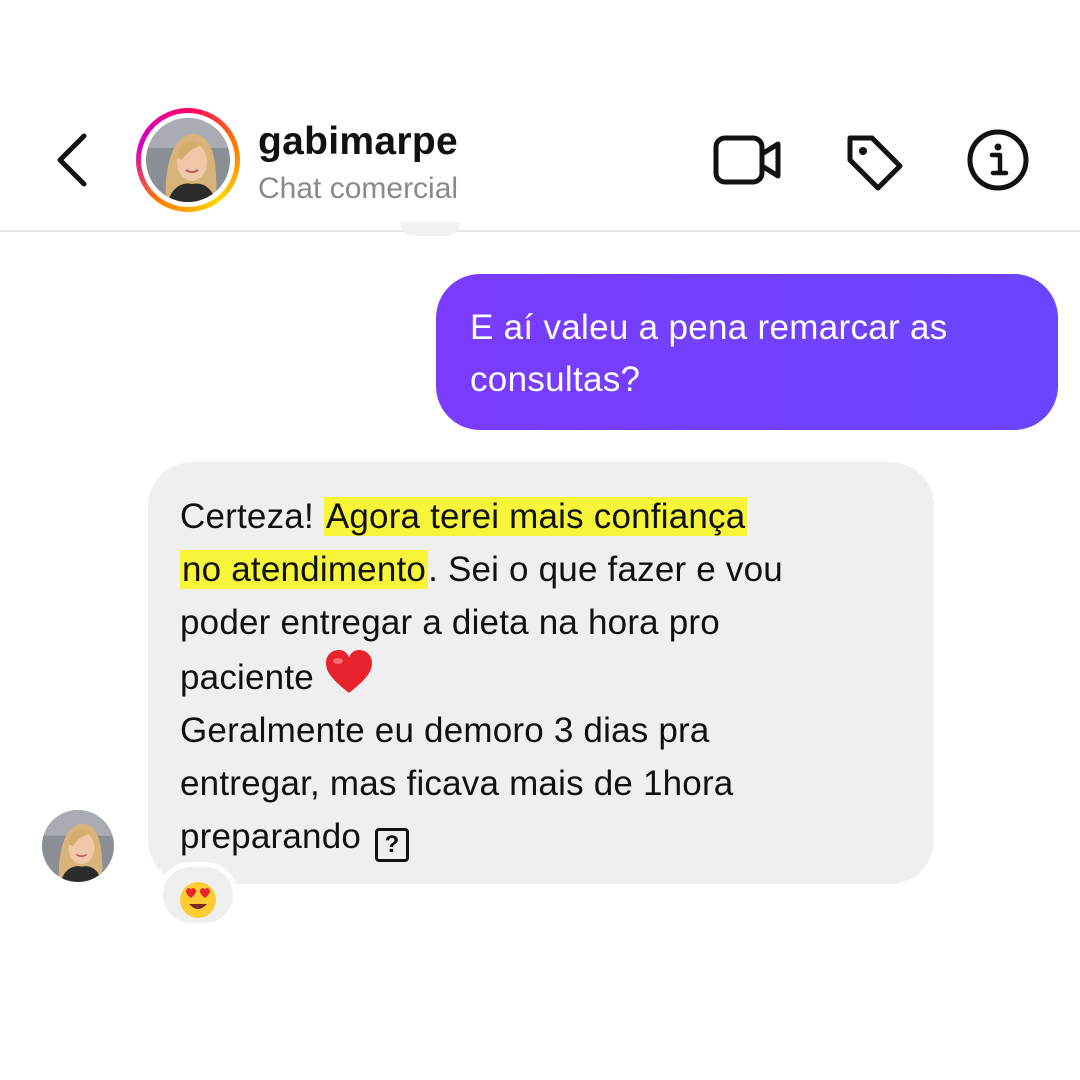 The height and width of the screenshot is (1080, 1080). Describe the element at coordinates (874, 162) in the screenshot. I see `tag-icon` at that location.